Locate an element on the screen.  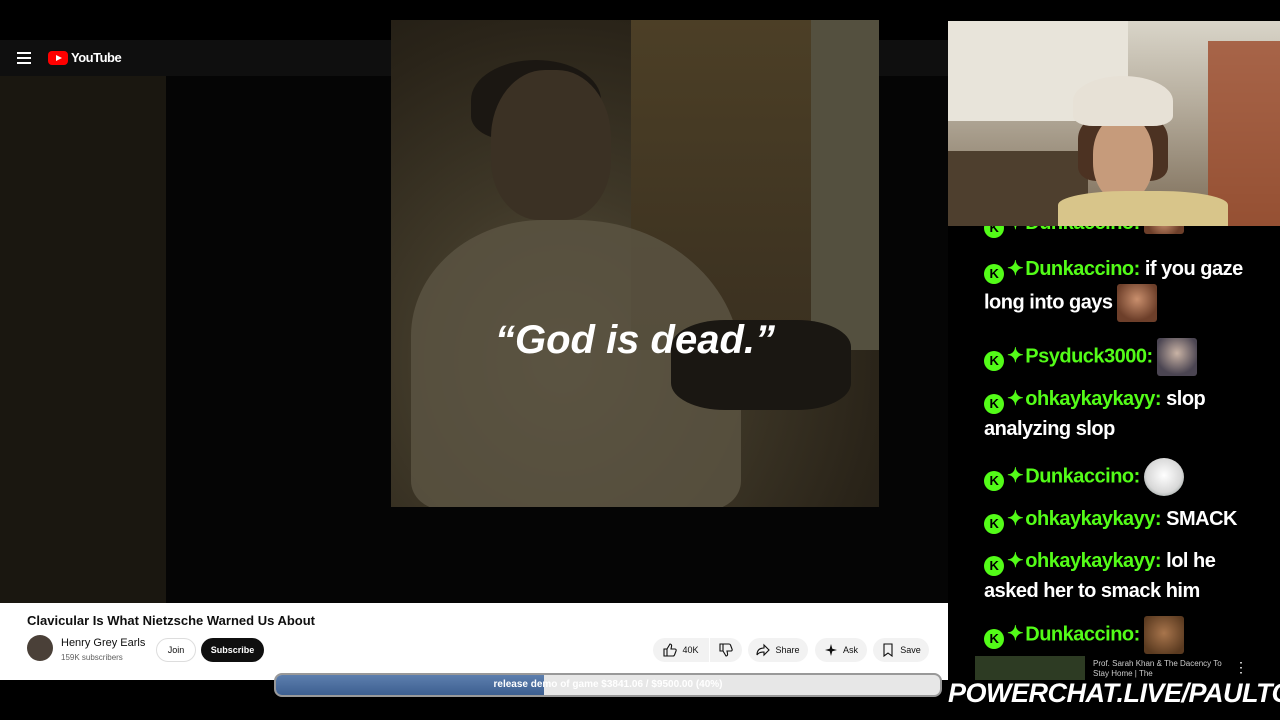
thumbs-down-icon is located at coordinates (726, 650).